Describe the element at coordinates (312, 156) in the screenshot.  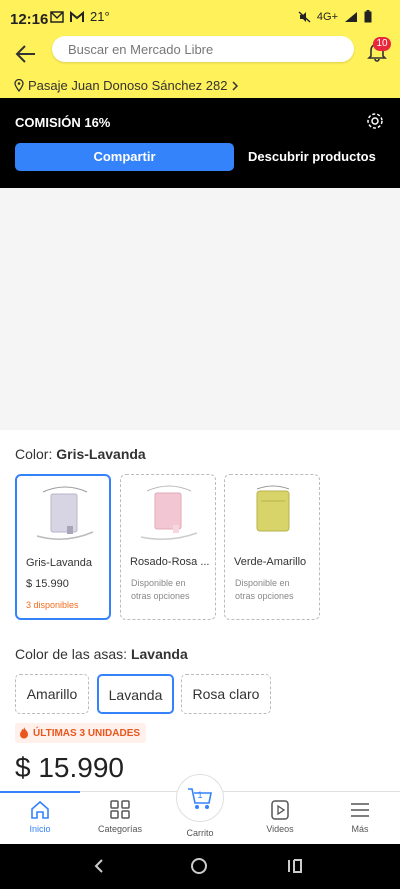
I see `discover-products-button: Descubrir productos` at that location.